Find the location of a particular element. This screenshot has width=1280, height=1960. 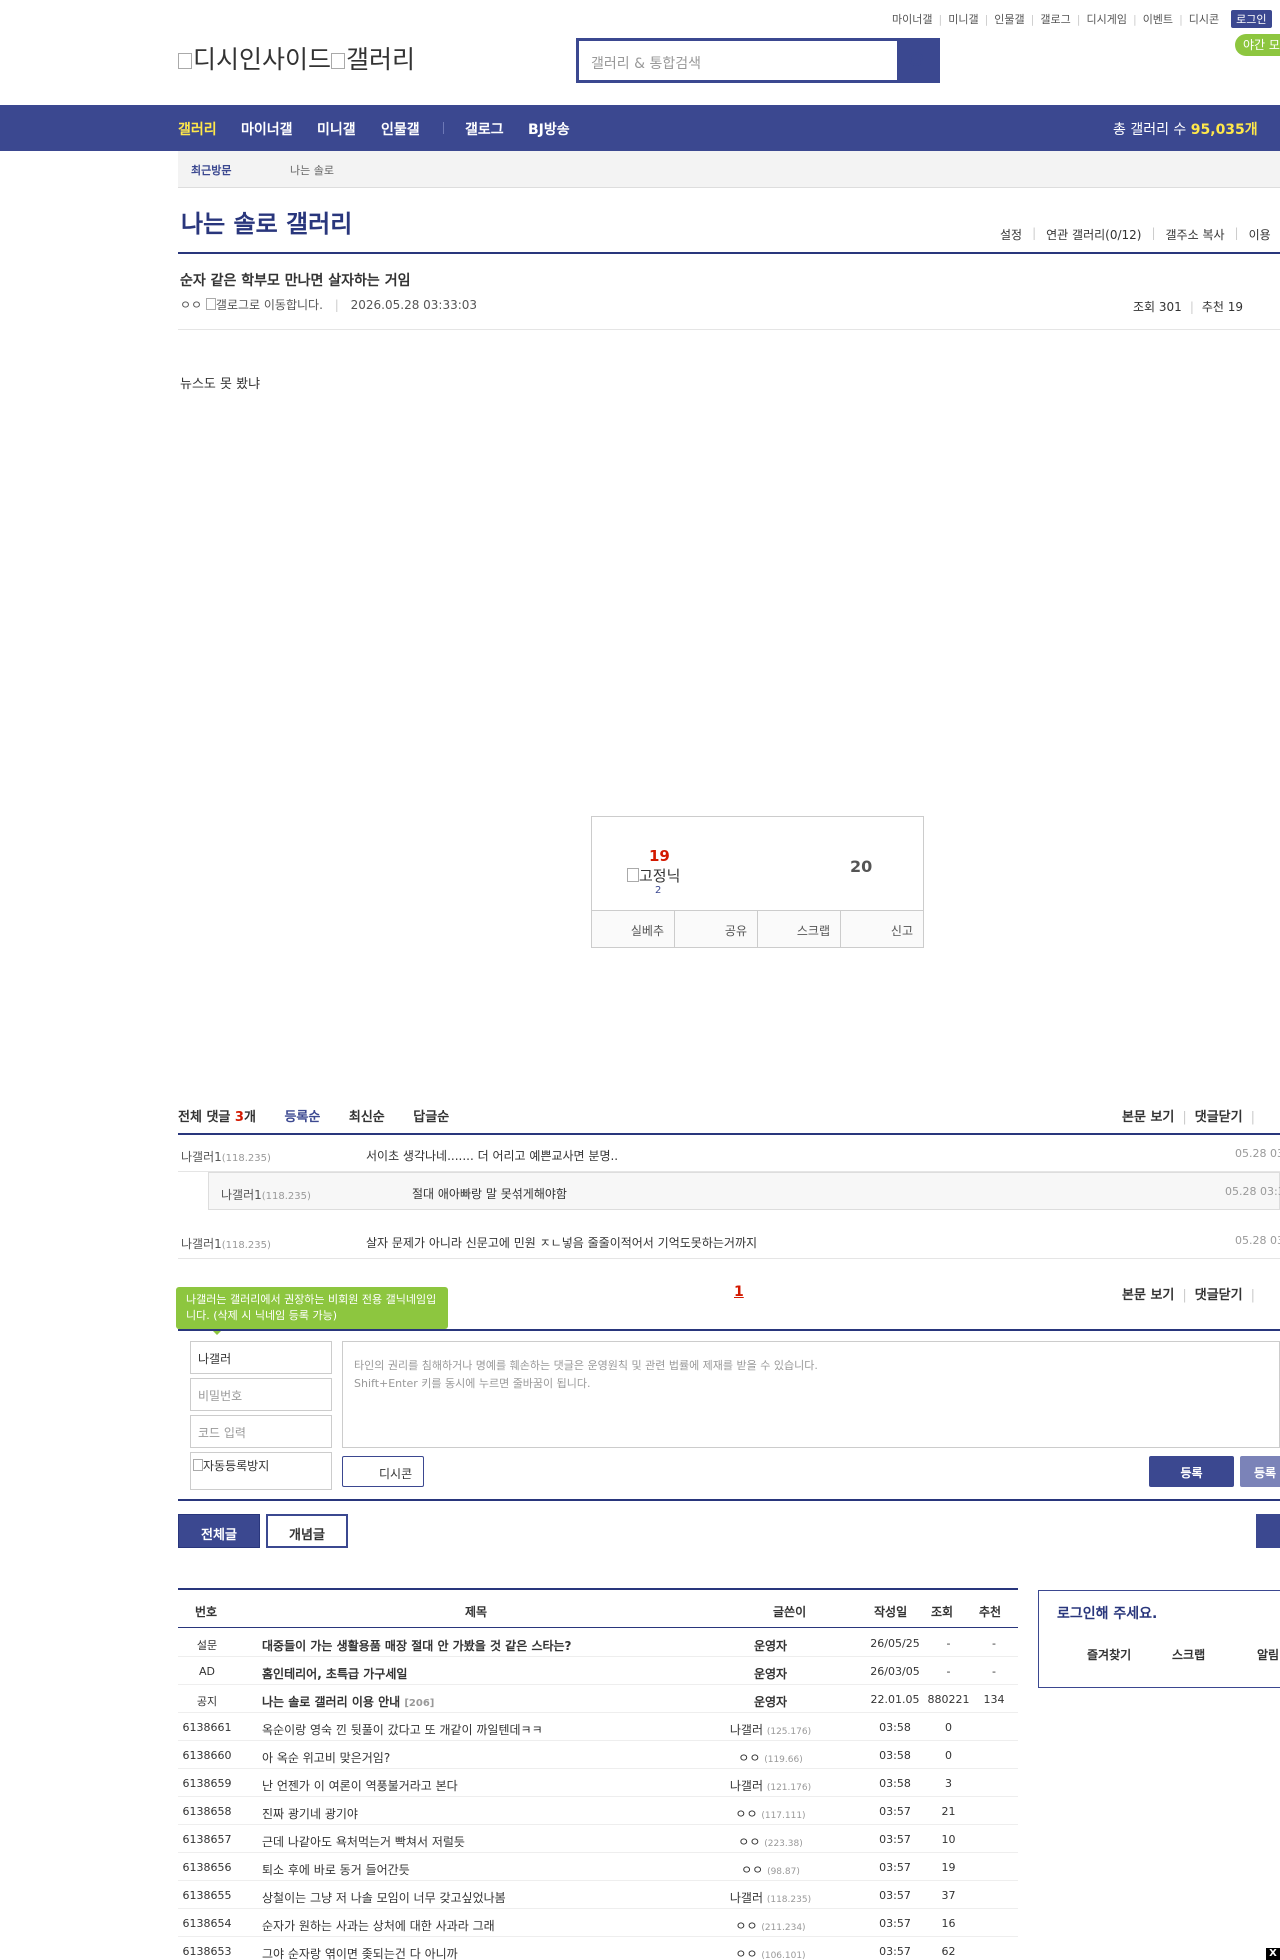

row-writer: ㅇㅇ (117.111) is located at coordinates (770, 1813).